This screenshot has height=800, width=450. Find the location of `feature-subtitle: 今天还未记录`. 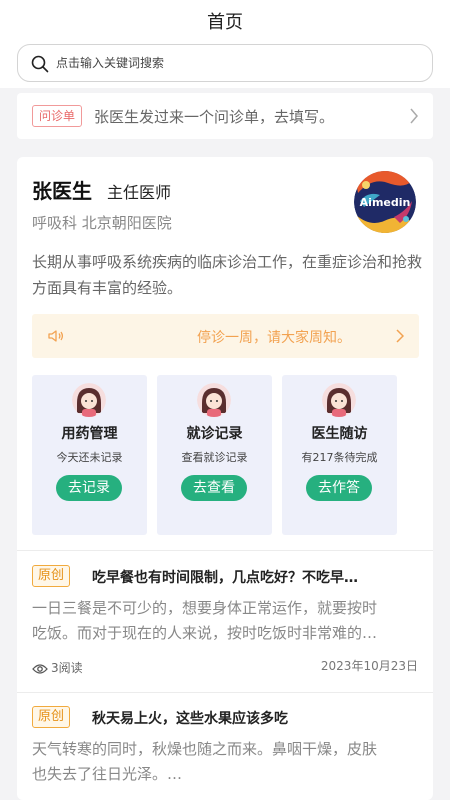

feature-subtitle: 今天还未记录 is located at coordinates (89, 457).